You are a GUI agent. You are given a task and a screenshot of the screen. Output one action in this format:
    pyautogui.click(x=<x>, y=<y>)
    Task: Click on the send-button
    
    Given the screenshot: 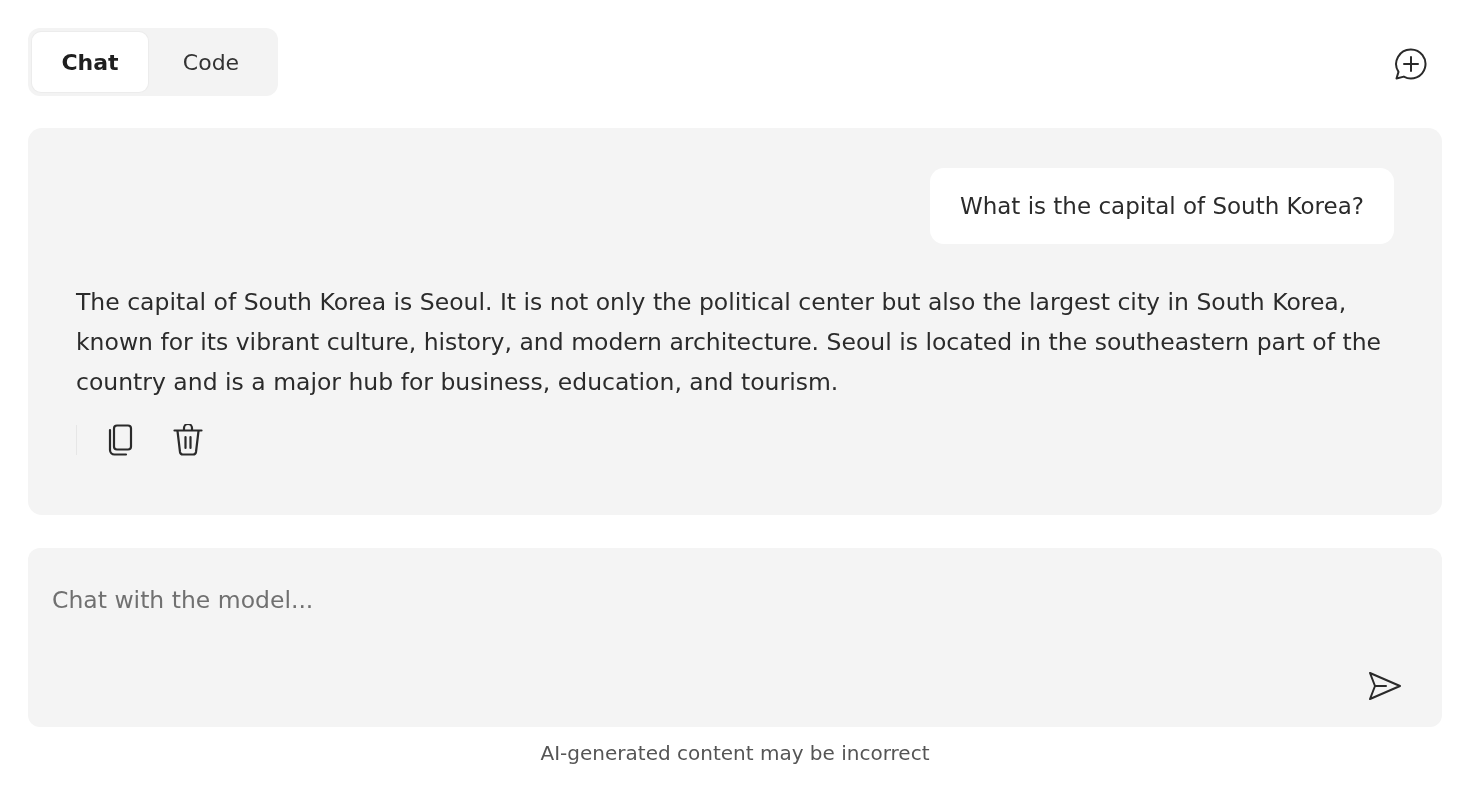 What is the action you would take?
    pyautogui.click(x=1385, y=686)
    